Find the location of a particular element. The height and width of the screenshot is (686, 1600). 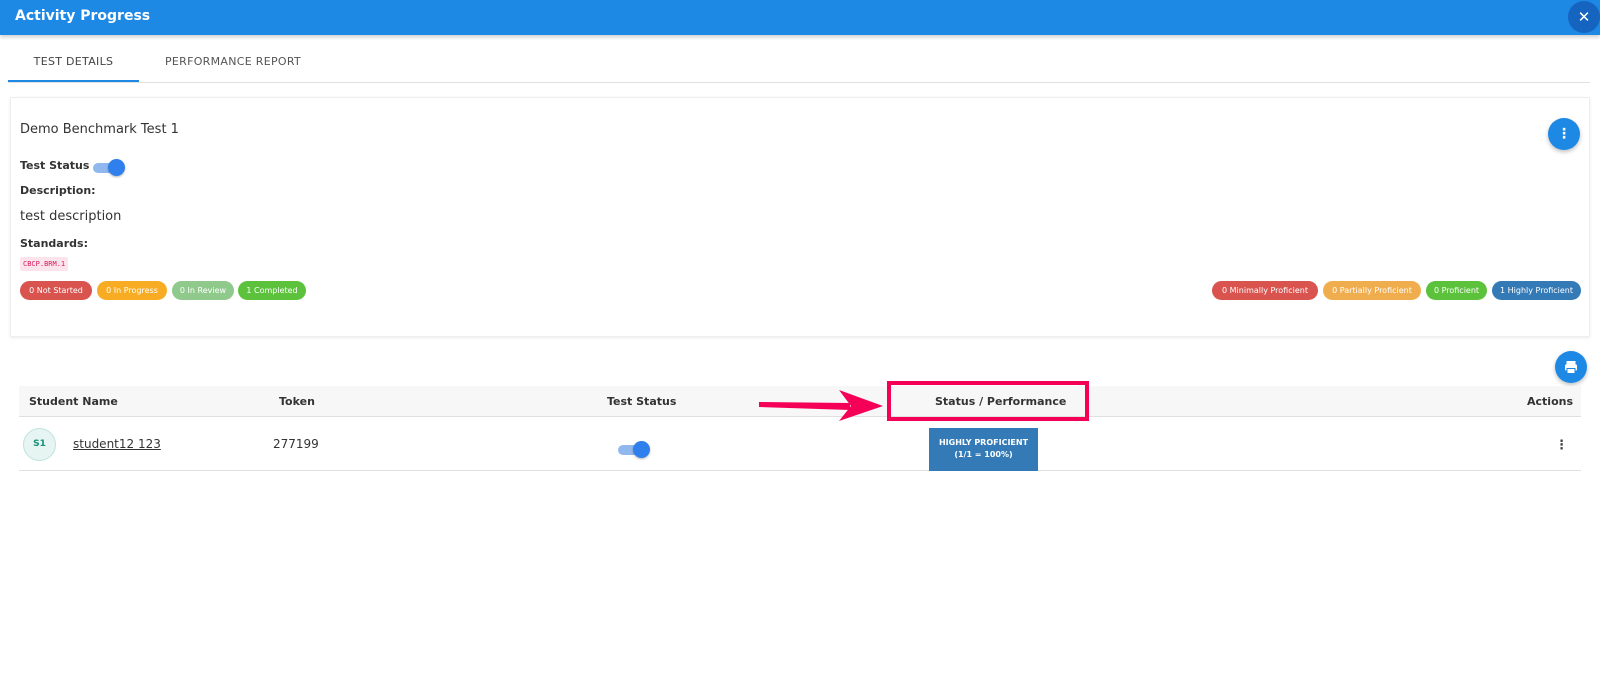

tab-bar: TEST DETAILS PERFORMANCE REPORT is located at coordinates (799, 64).